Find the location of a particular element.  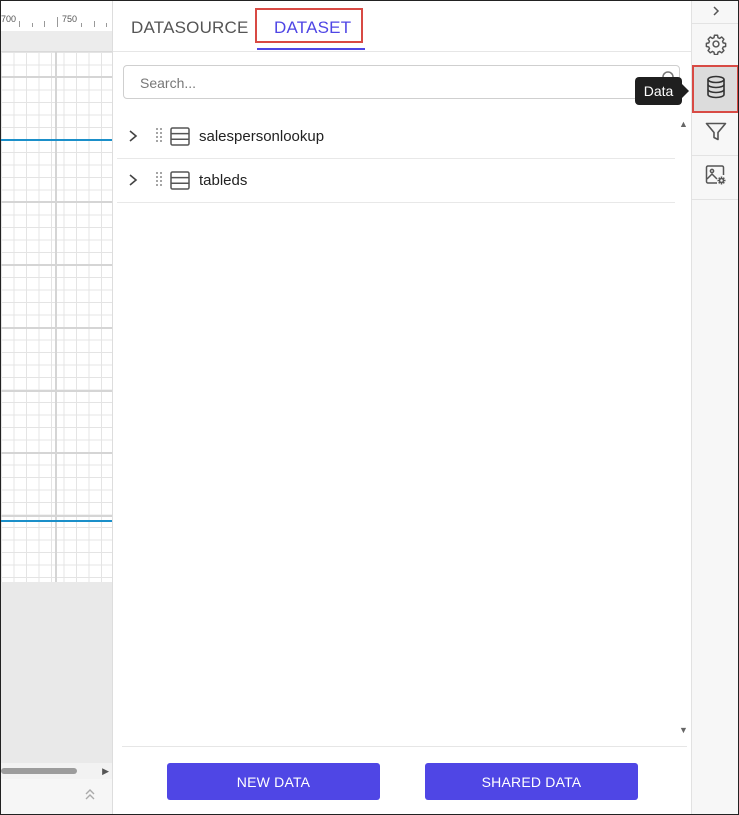

tab-datasource: DATASOURCE is located at coordinates (190, 28).